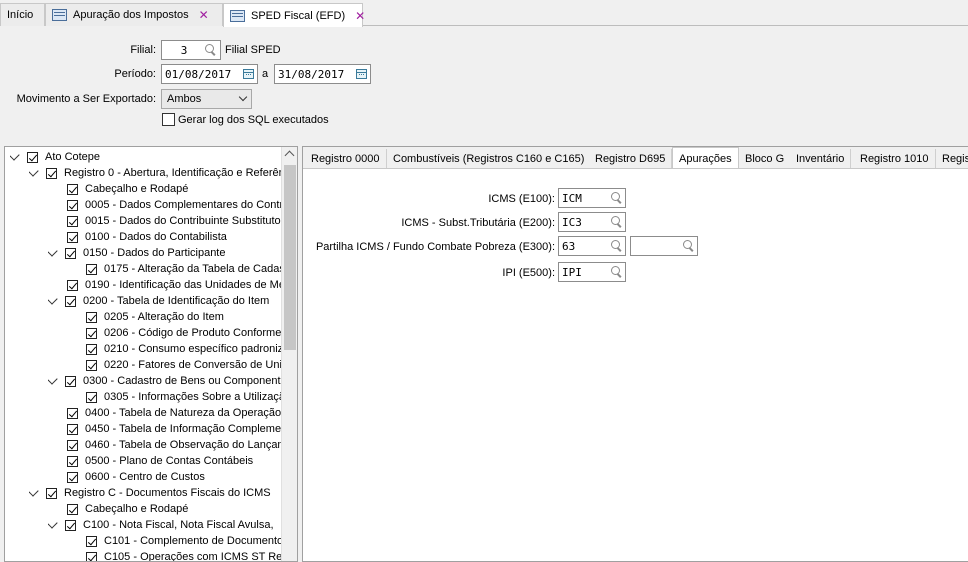  Describe the element at coordinates (175, 541) in the screenshot. I see `tree-item: C101 - Complemento de Documento` at that location.